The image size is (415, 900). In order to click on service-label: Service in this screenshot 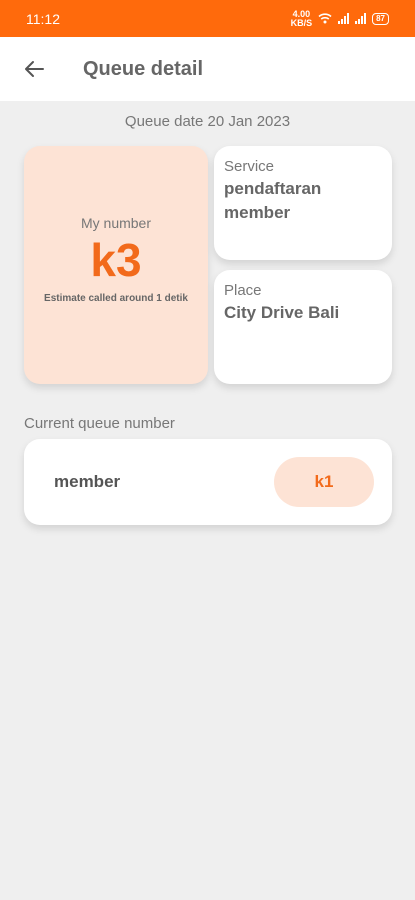, I will do `click(249, 166)`.